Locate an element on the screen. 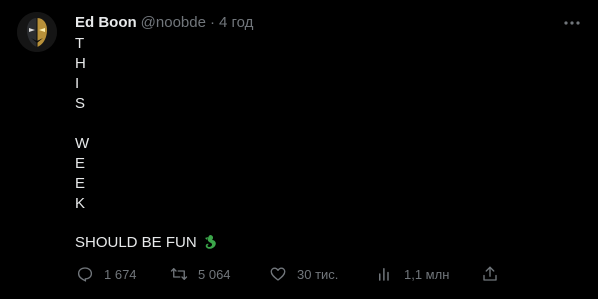  reply-icon is located at coordinates (85, 274).